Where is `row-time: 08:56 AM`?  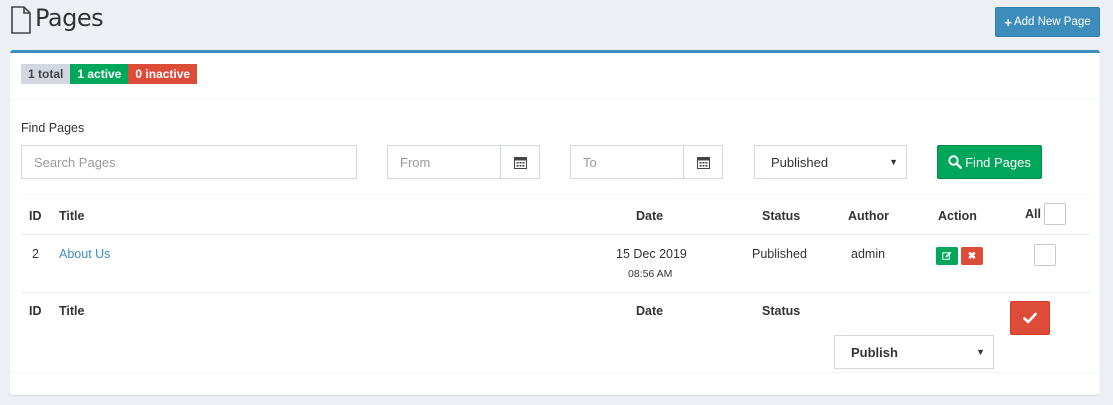 row-time: 08:56 AM is located at coordinates (650, 274).